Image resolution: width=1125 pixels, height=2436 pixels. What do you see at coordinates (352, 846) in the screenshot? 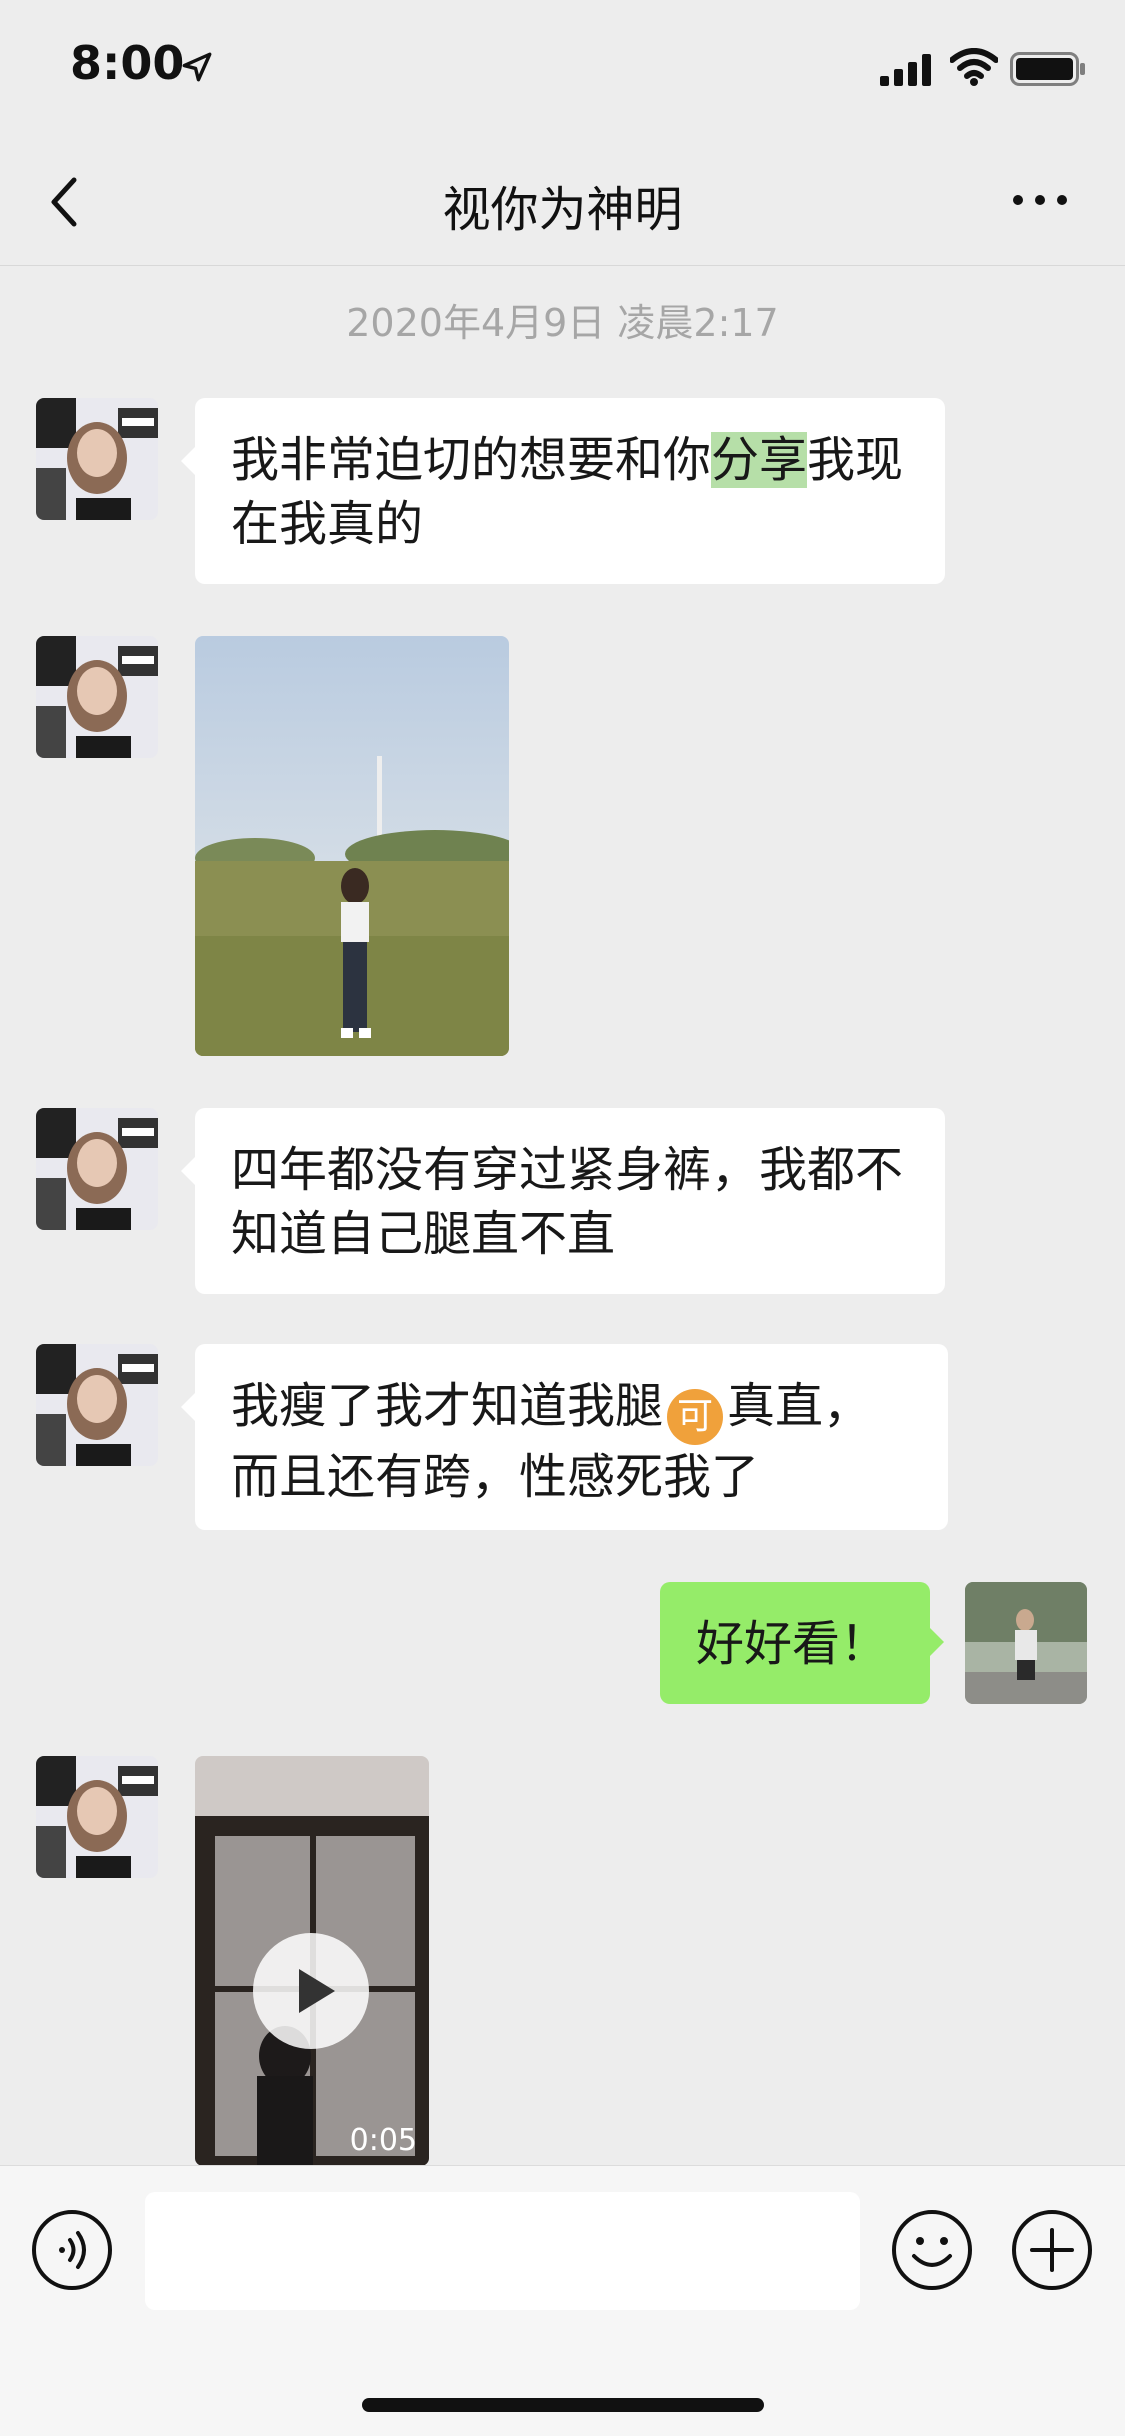
I see `photo-thumbnail` at bounding box center [352, 846].